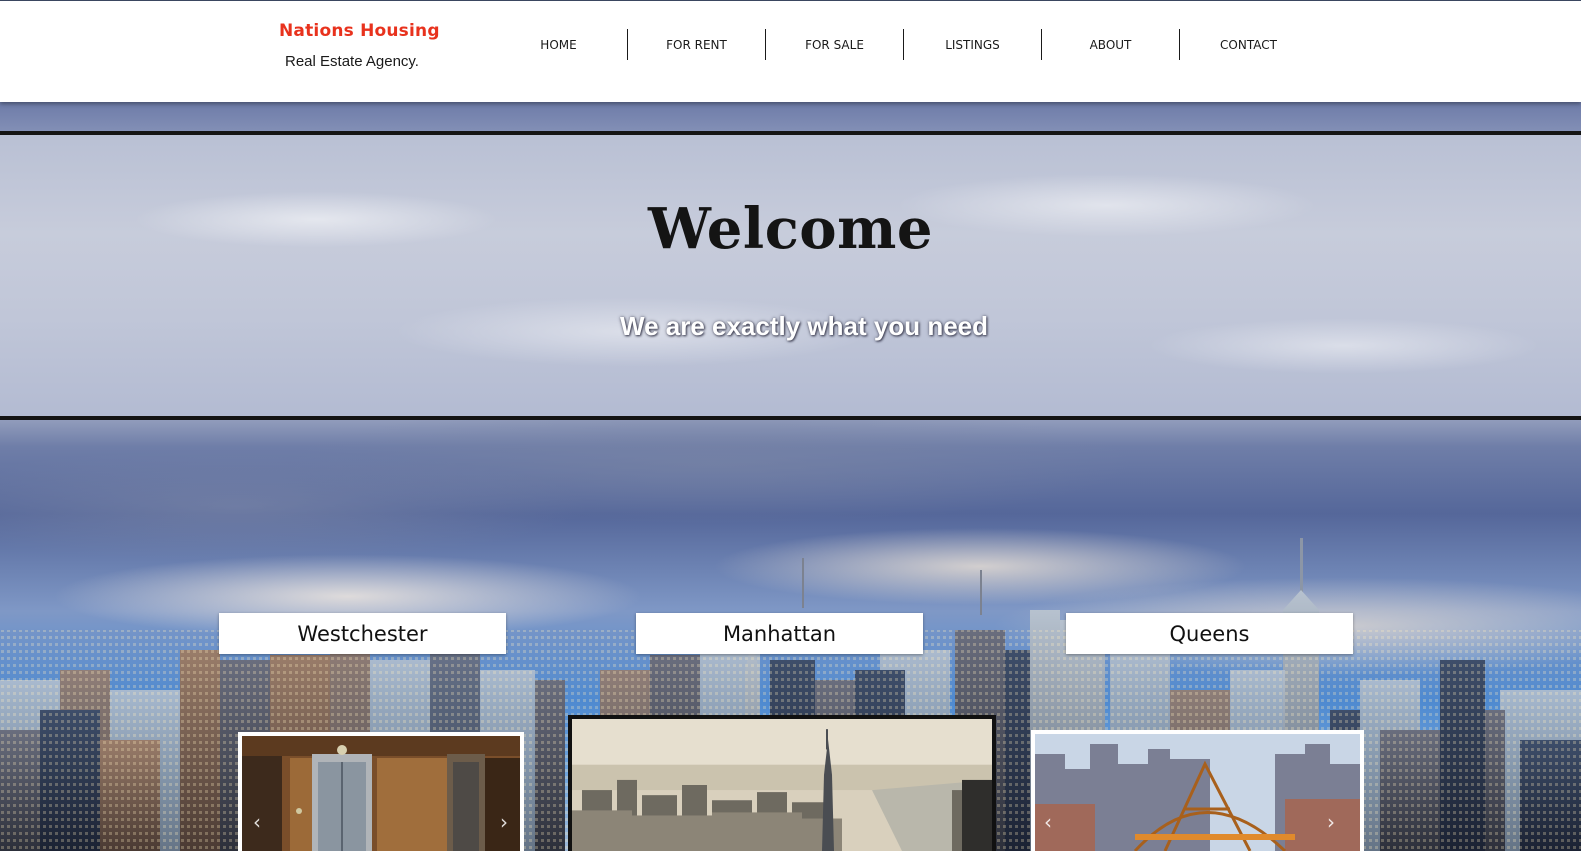  What do you see at coordinates (362, 633) in the screenshot?
I see `location-westchester-label: Westchester` at bounding box center [362, 633].